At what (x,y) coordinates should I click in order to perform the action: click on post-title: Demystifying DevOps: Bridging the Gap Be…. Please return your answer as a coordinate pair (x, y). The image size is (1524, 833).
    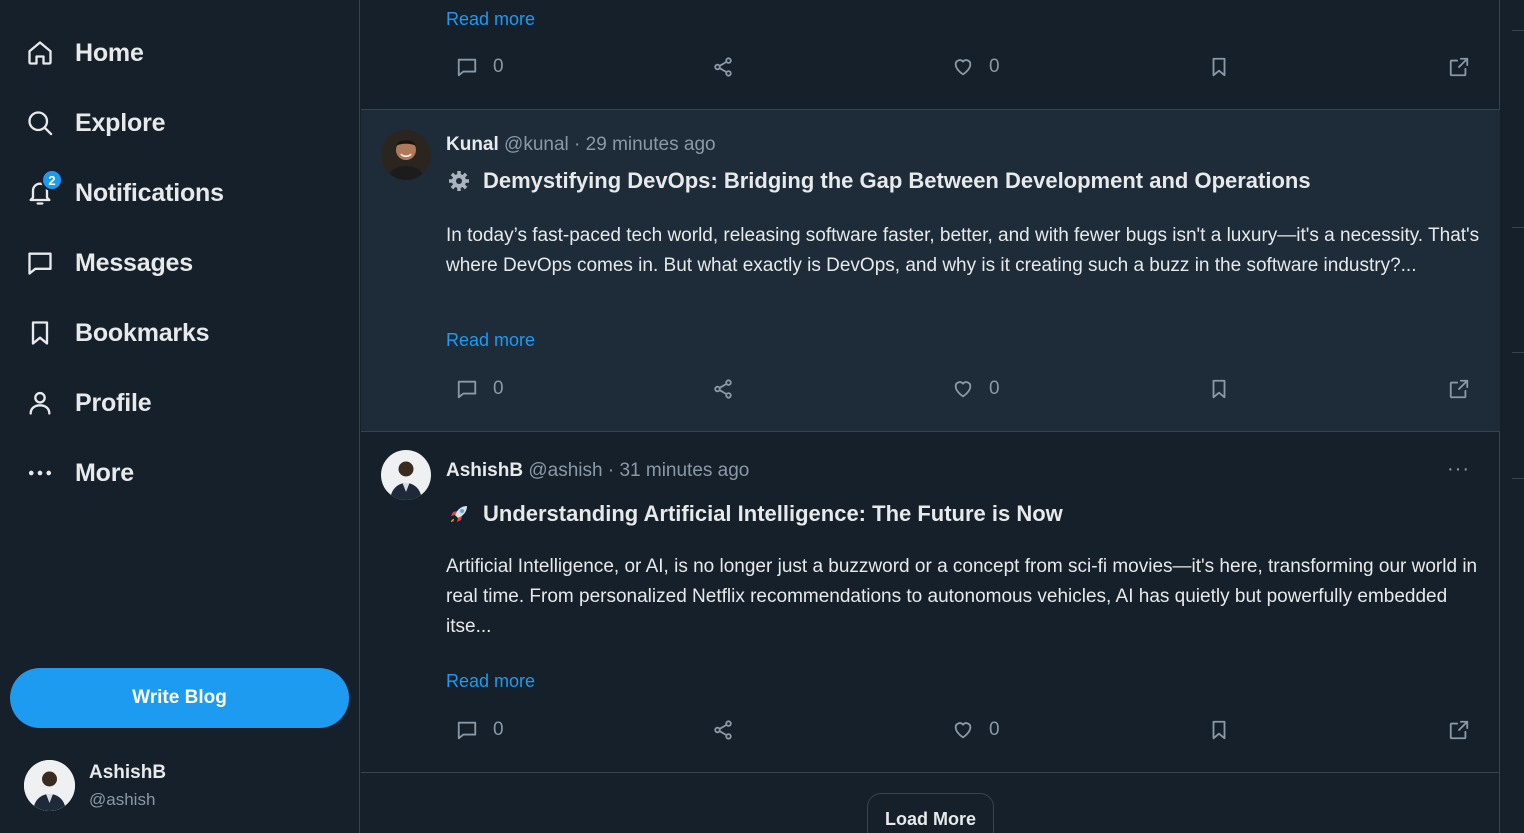
    Looking at the image, I should click on (878, 181).